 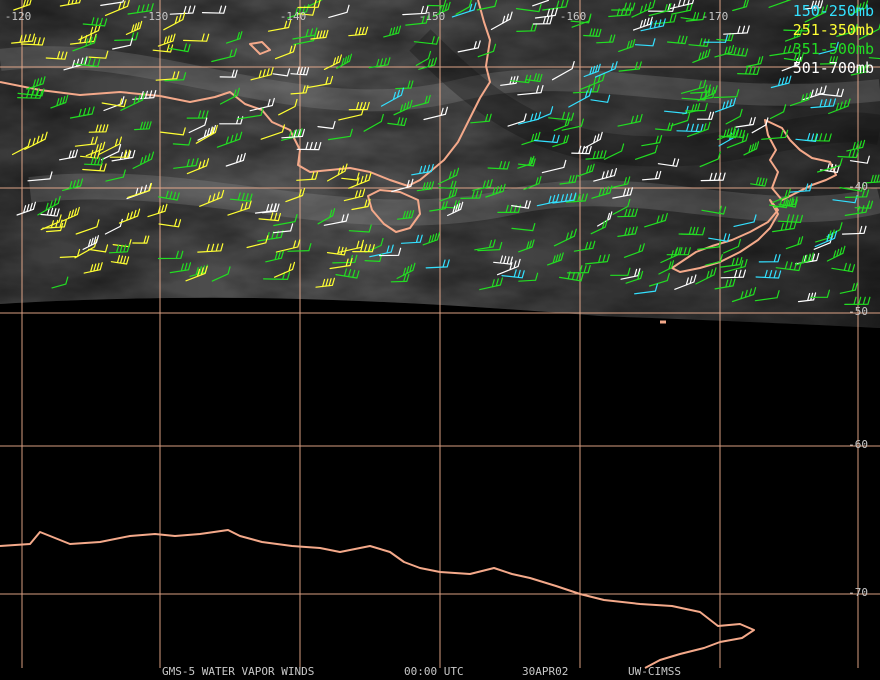 What do you see at coordinates (833, 49) in the screenshot?
I see `legend-entry-351-500: 351-500mb` at bounding box center [833, 49].